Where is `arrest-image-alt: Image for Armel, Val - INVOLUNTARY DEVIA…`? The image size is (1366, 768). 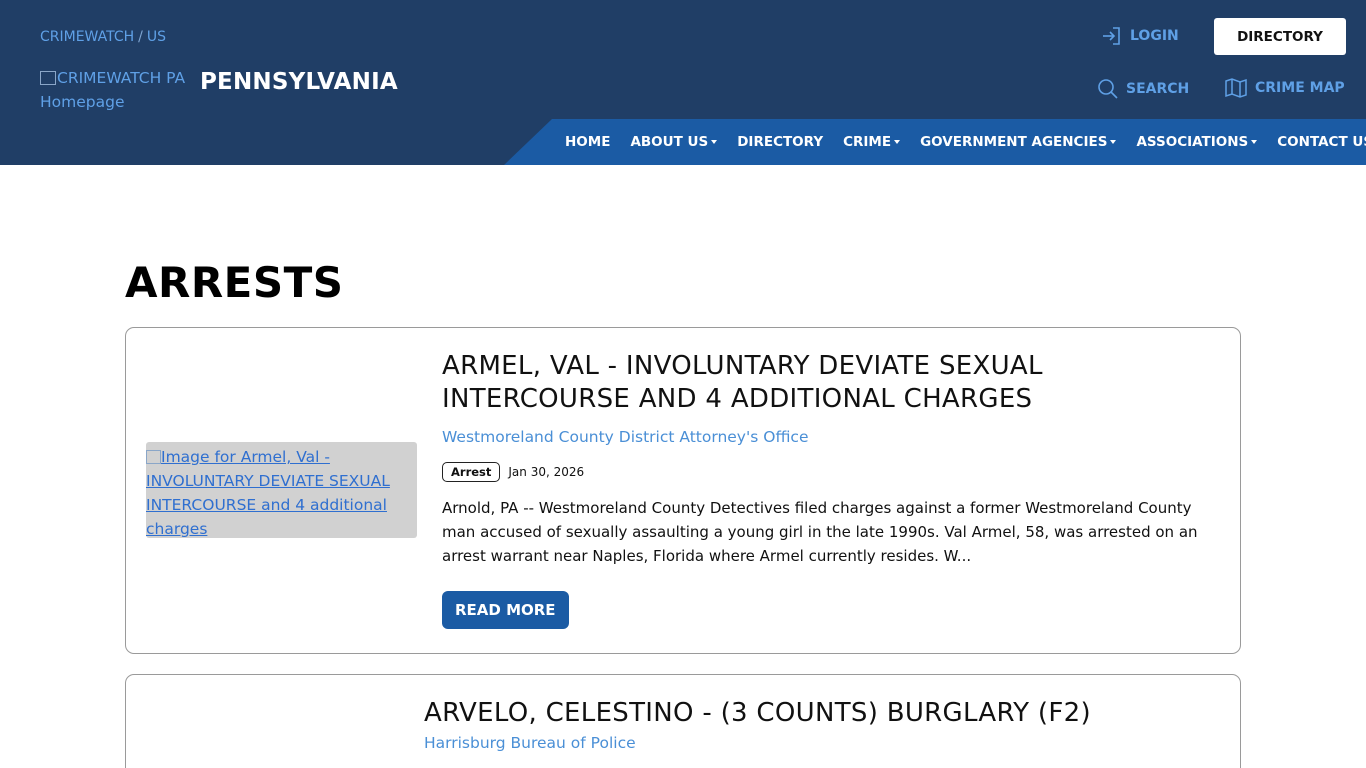
arrest-image-alt: Image for Armel, Val - INVOLUNTARY DEVIA… is located at coordinates (268, 493).